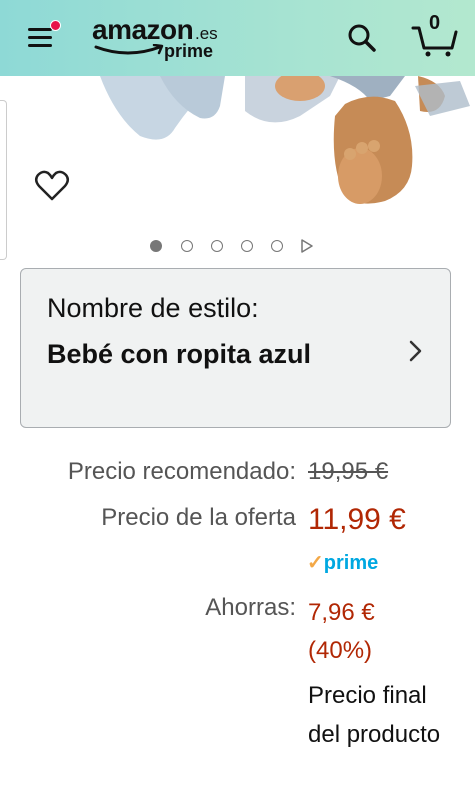  I want to click on search-icon, so click(362, 38).